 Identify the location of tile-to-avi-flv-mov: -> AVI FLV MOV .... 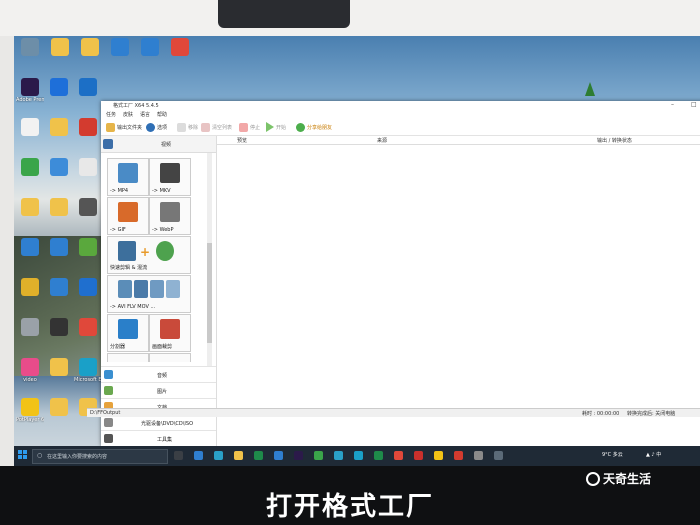
(149, 294).